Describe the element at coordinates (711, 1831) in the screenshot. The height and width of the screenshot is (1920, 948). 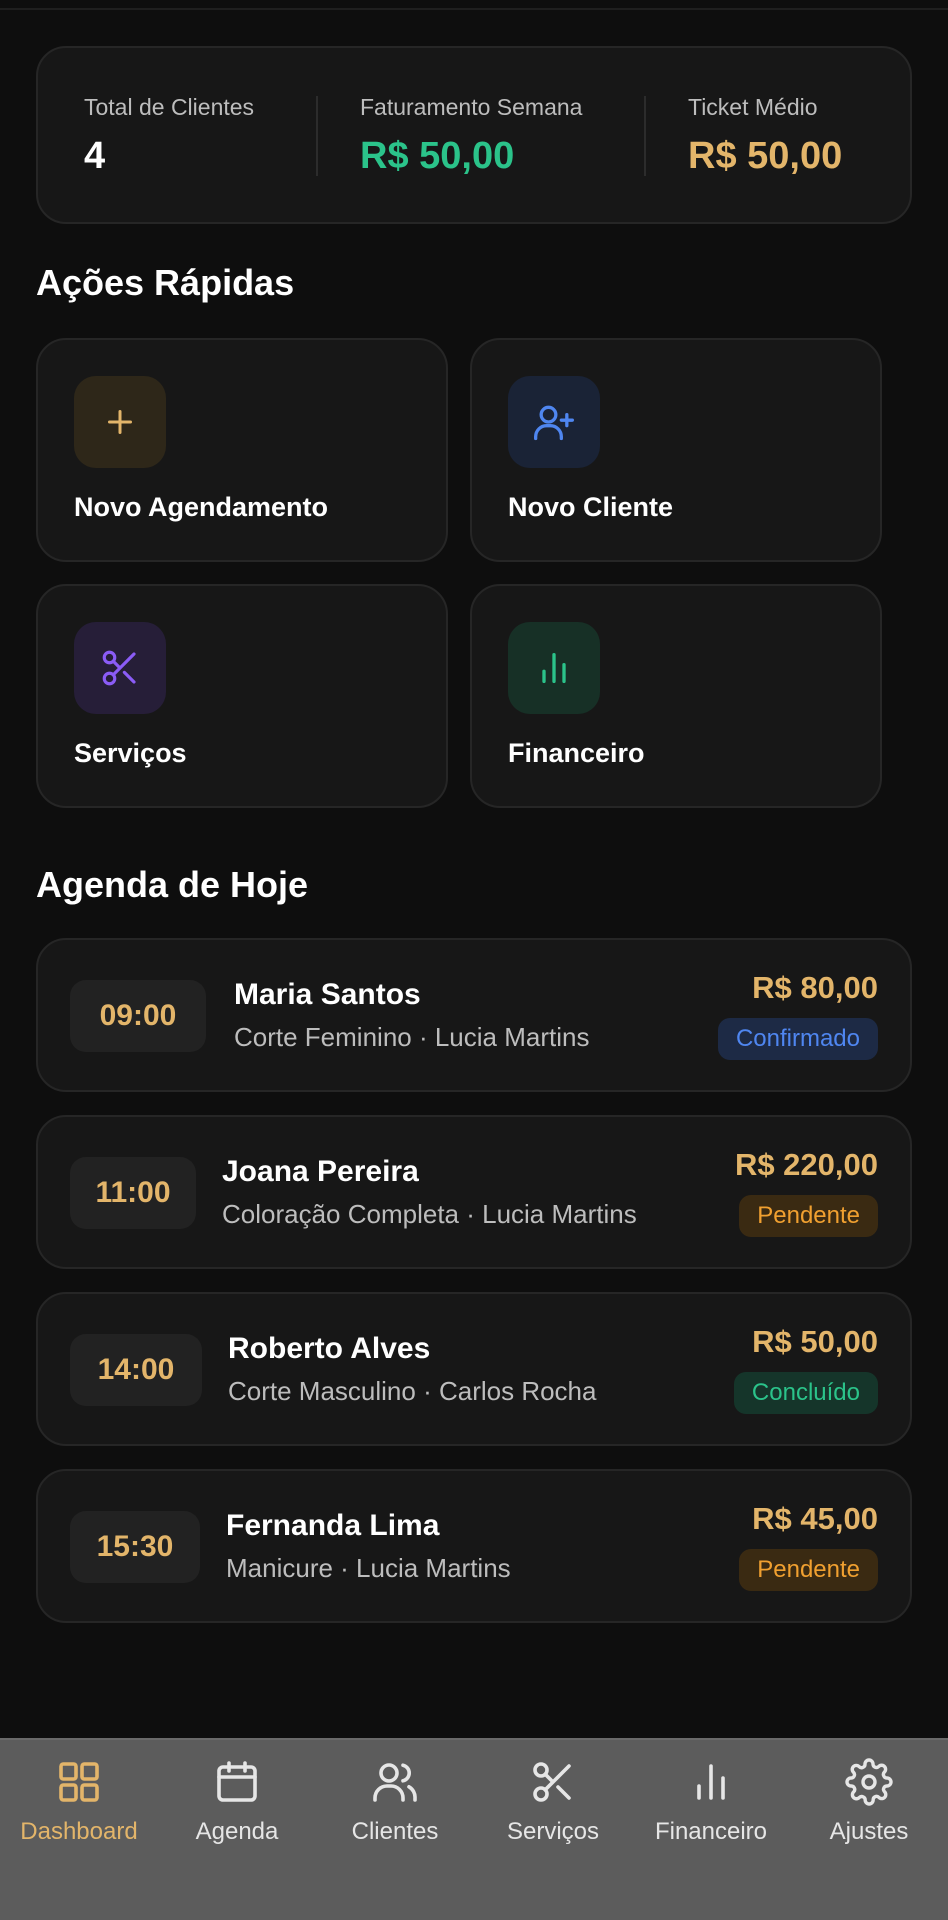
I see `nav-label: Financeiro` at that location.